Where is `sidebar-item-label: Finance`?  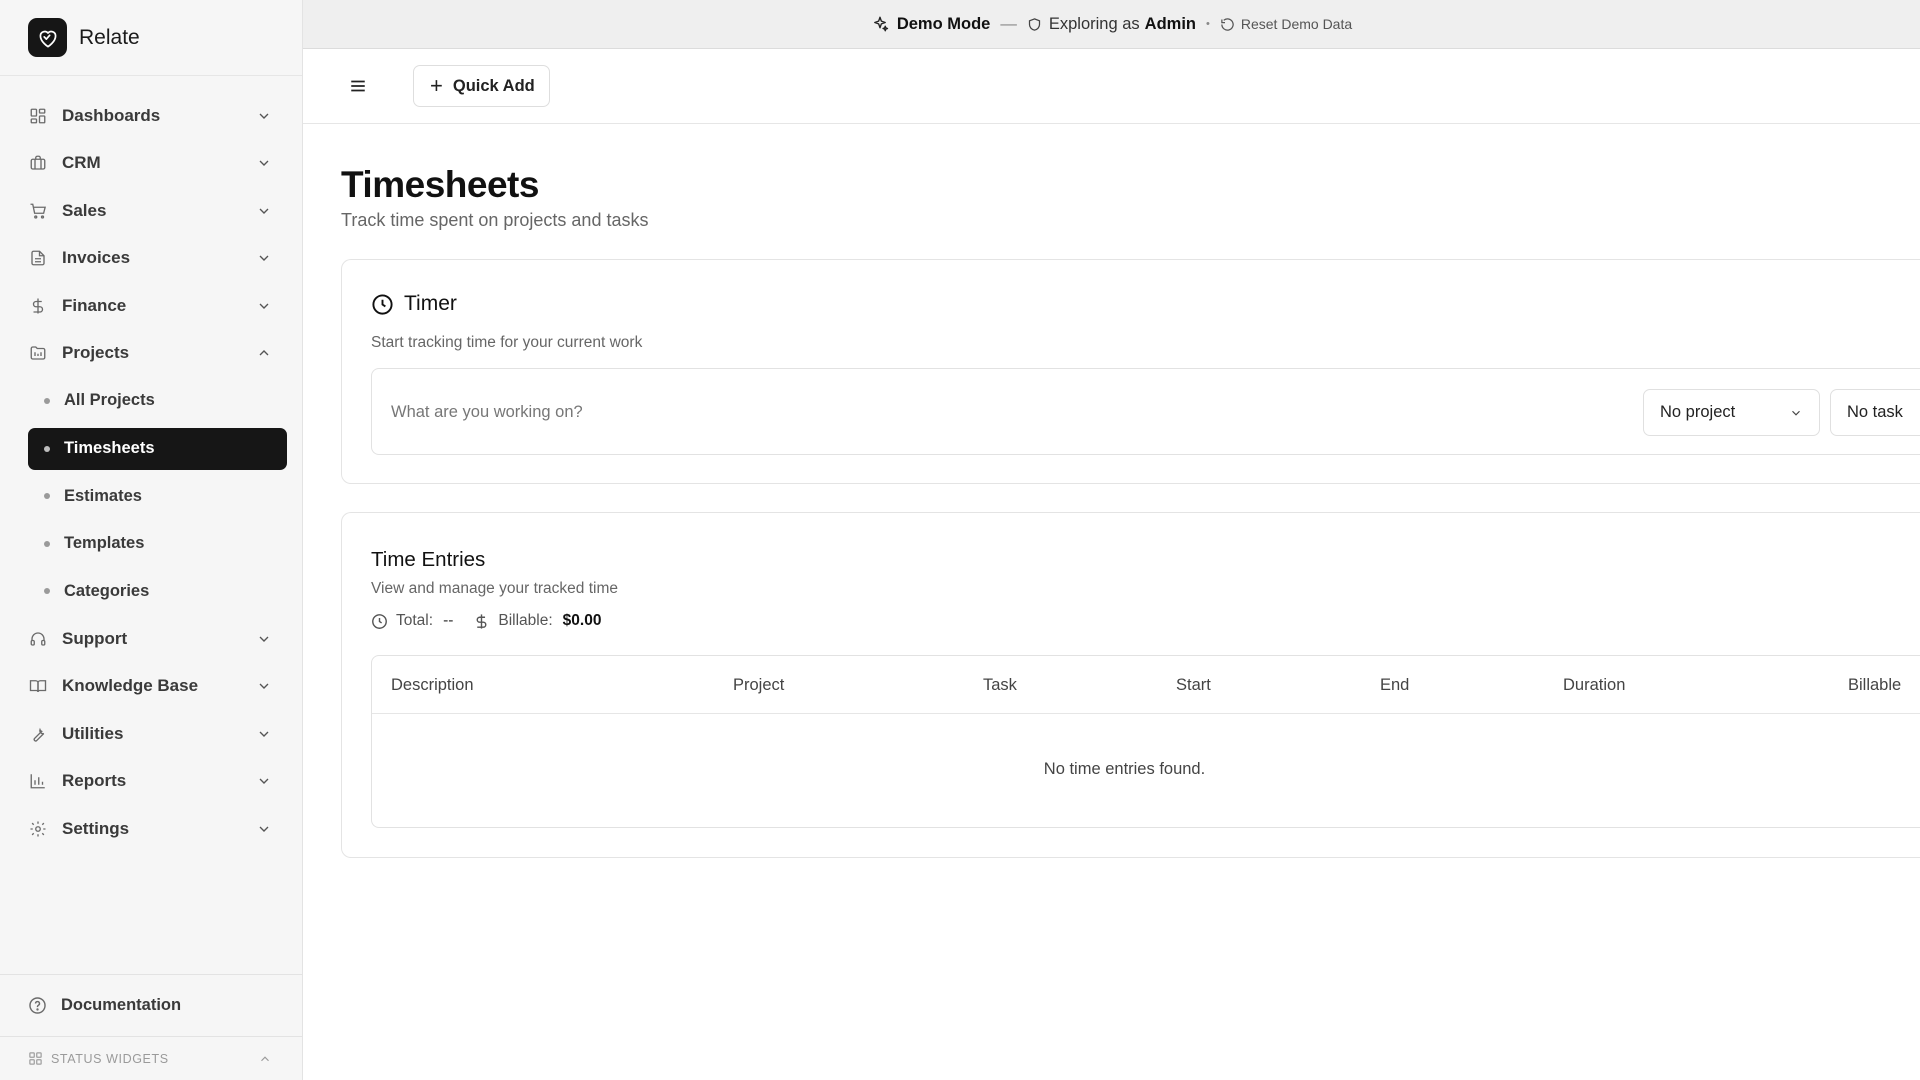
sidebar-item-label: Finance is located at coordinates (94, 305).